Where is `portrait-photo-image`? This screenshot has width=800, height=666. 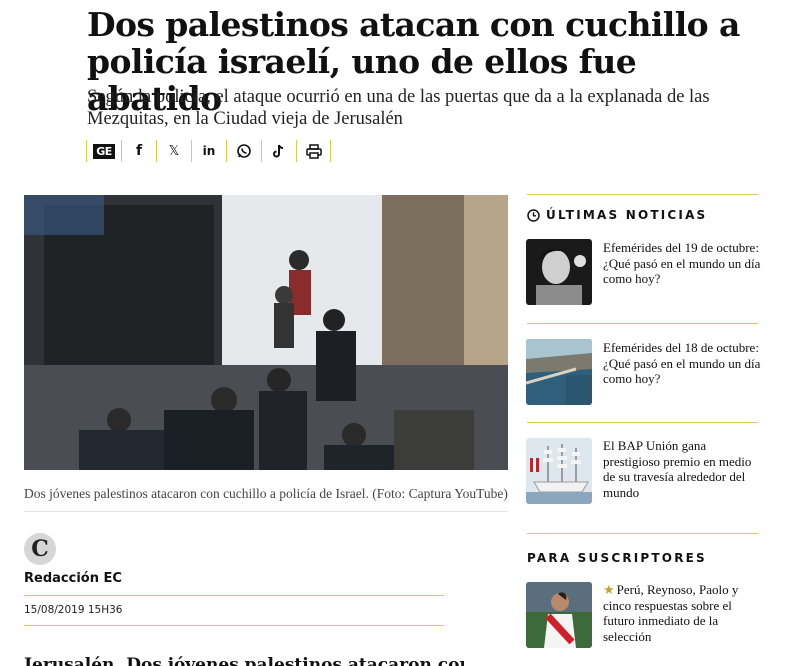 portrait-photo-image is located at coordinates (559, 272).